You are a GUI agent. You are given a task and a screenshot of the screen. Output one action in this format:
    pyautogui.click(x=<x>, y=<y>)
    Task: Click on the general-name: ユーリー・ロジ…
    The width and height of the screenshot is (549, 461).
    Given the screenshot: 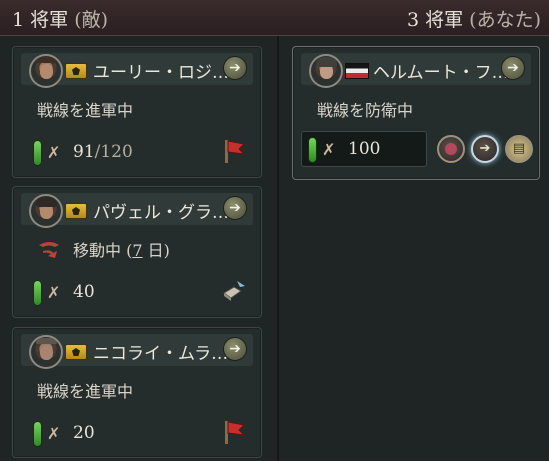 What is the action you would take?
    pyautogui.click(x=161, y=70)
    